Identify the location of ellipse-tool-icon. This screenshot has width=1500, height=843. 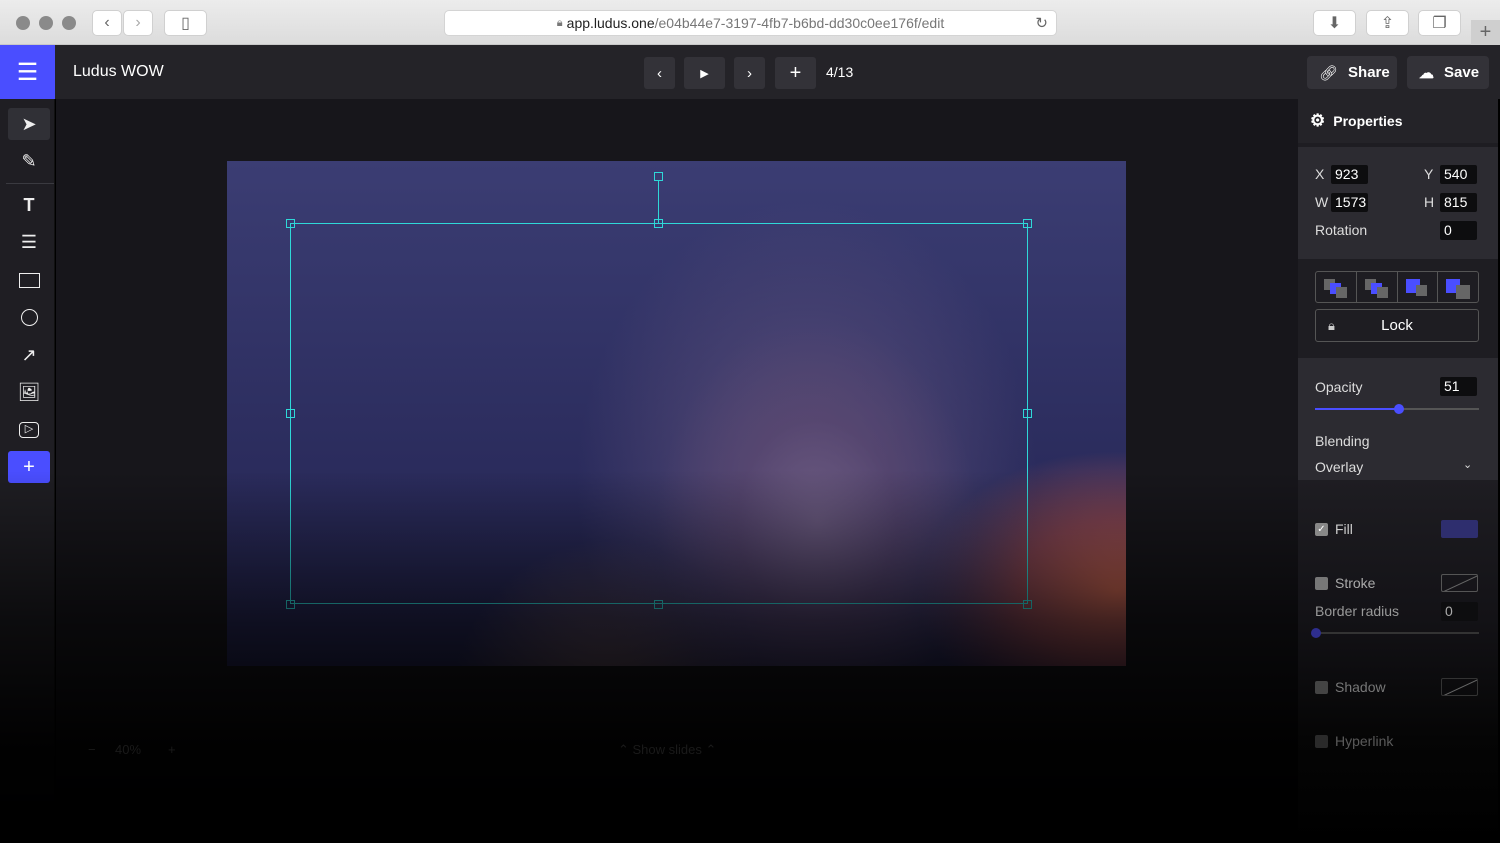
(29, 317).